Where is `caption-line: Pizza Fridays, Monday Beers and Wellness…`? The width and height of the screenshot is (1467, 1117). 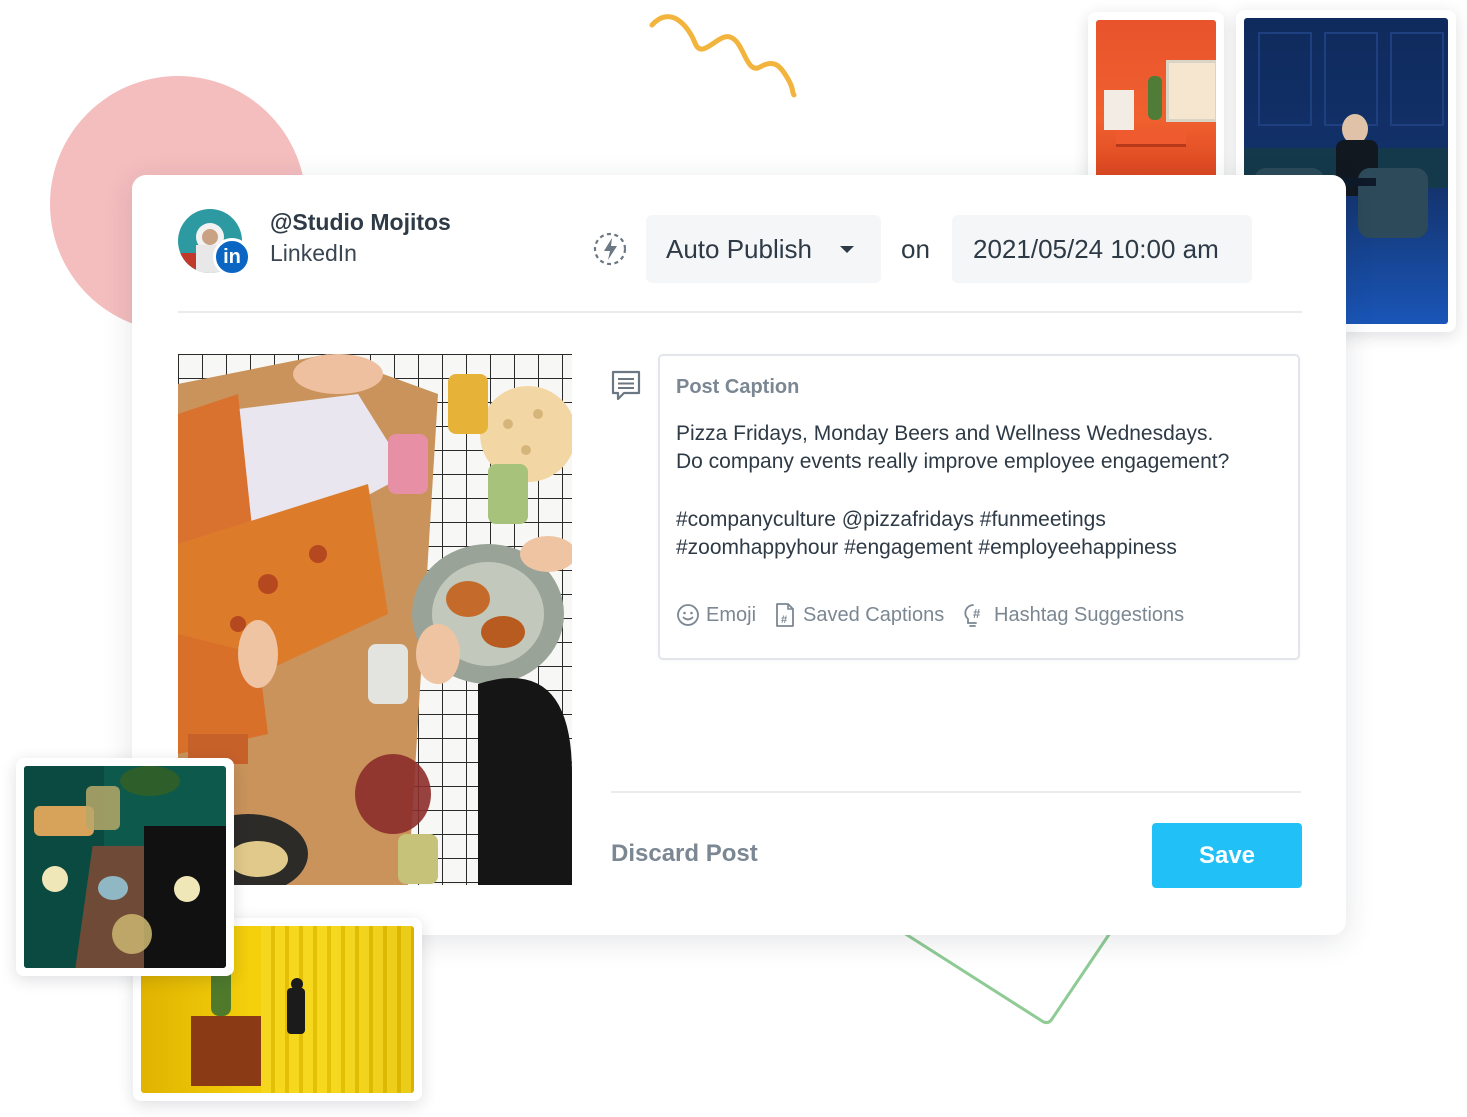 caption-line: Pizza Fridays, Monday Beers and Wellness… is located at coordinates (945, 433).